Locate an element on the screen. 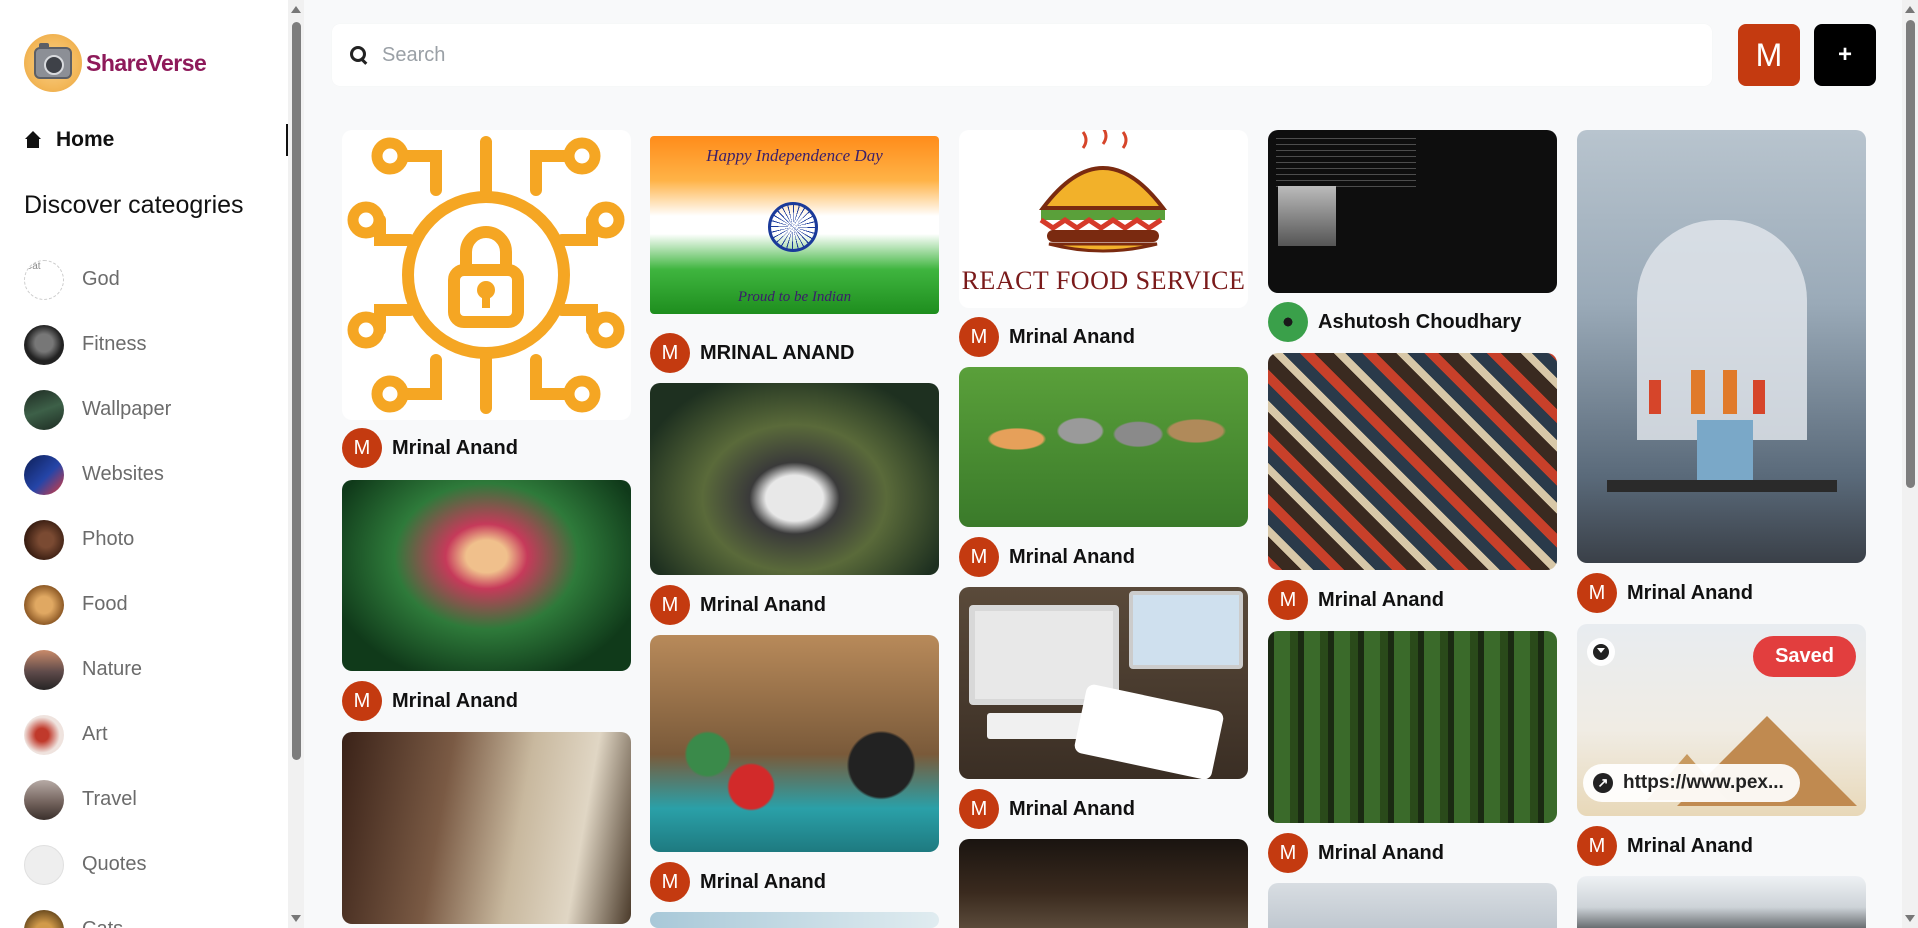 The height and width of the screenshot is (928, 1918). pin-image-devices is located at coordinates (1103, 683).